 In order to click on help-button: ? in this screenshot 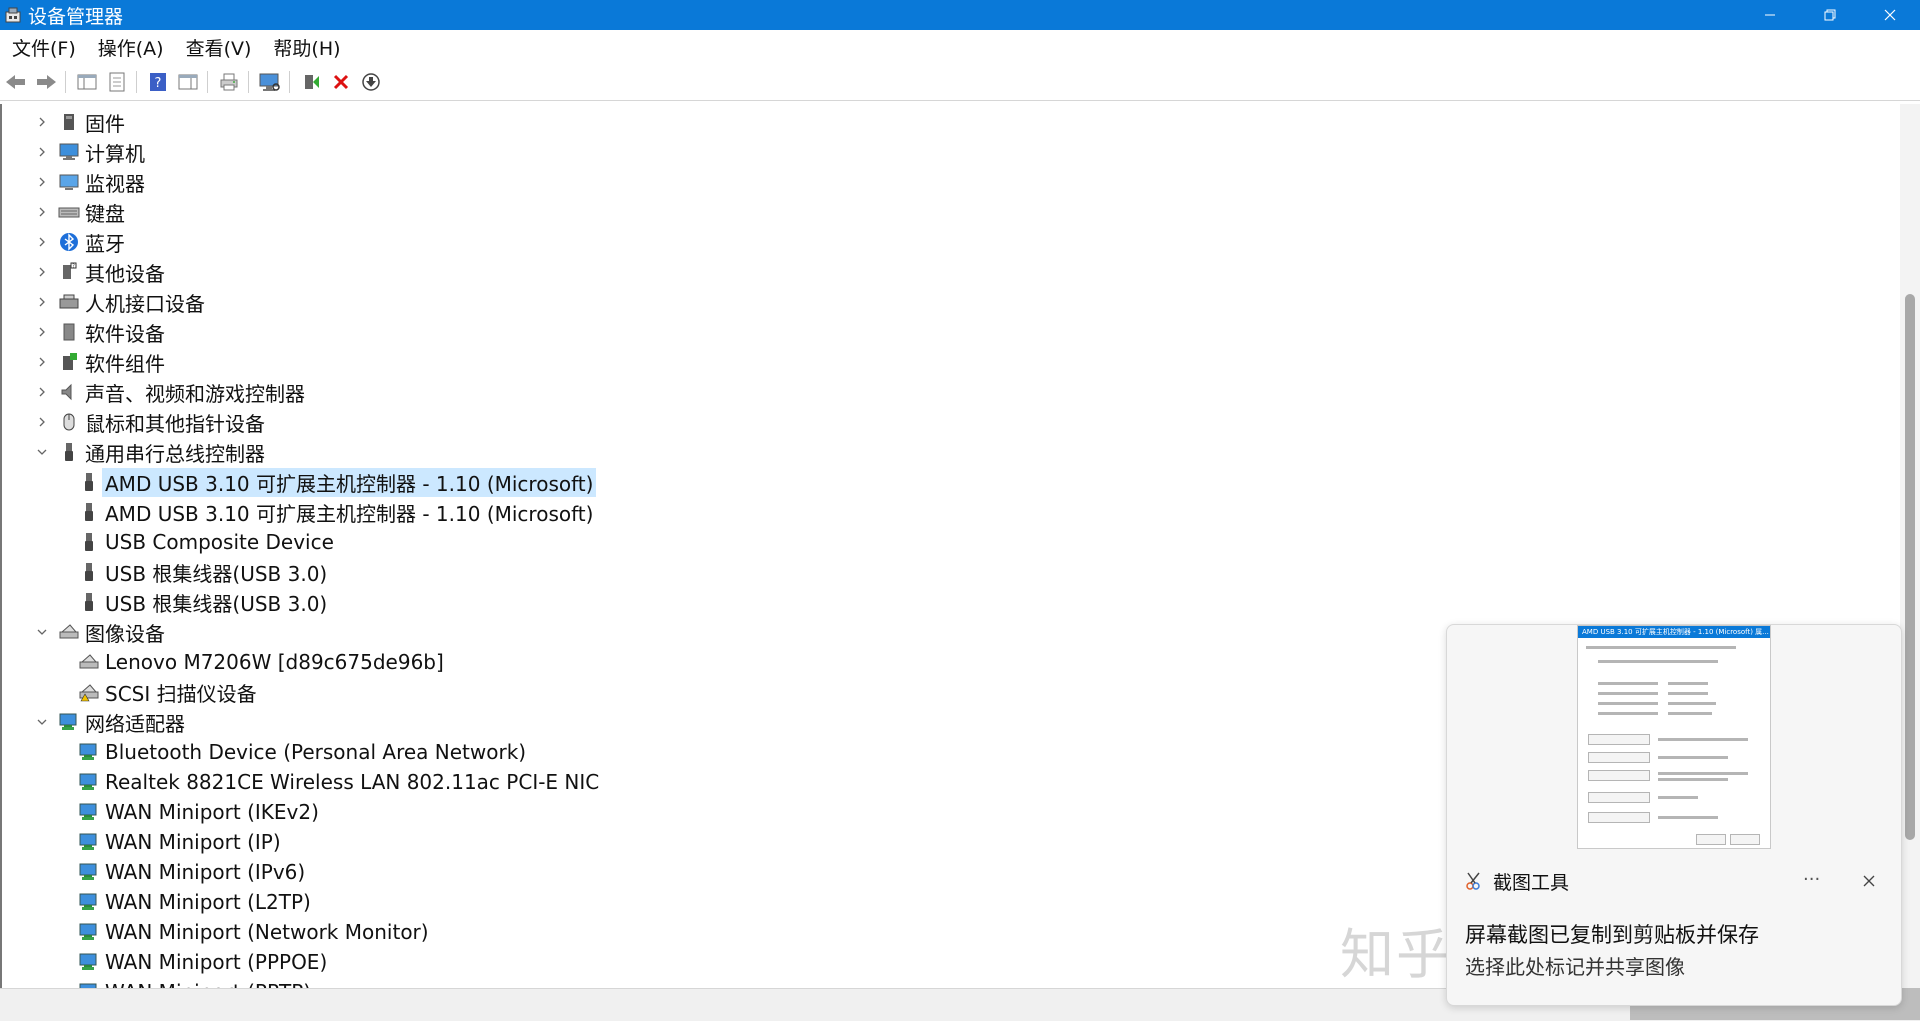, I will do `click(158, 82)`.